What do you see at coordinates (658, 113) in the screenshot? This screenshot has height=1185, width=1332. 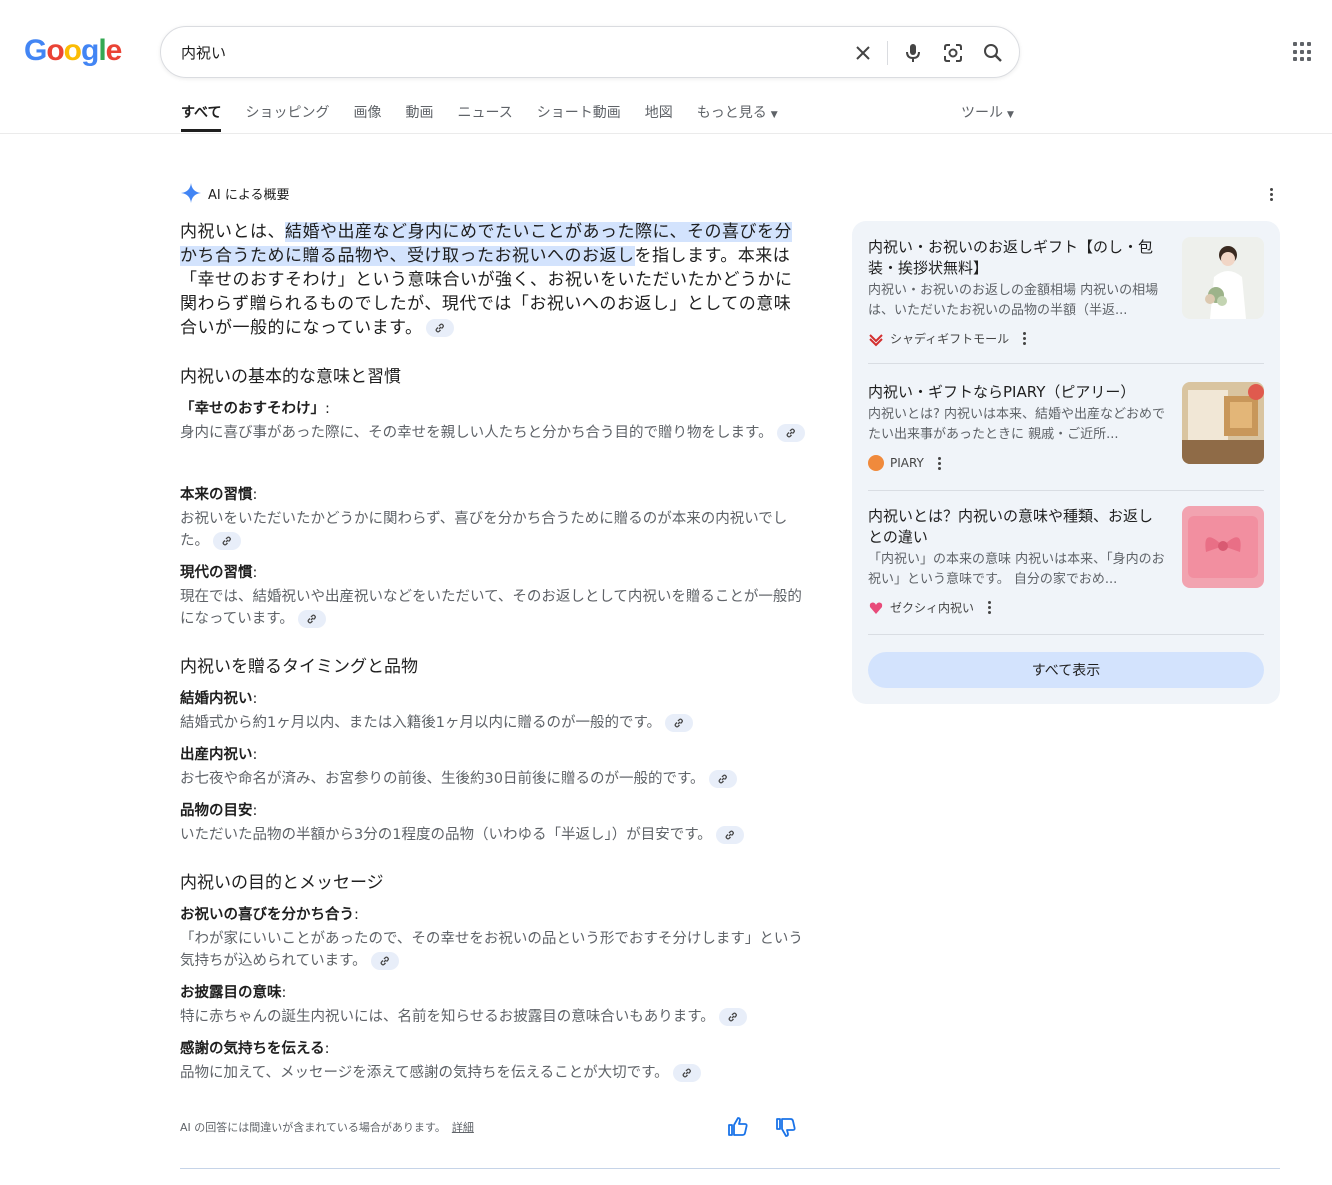 I see `tab-label: 地図` at bounding box center [658, 113].